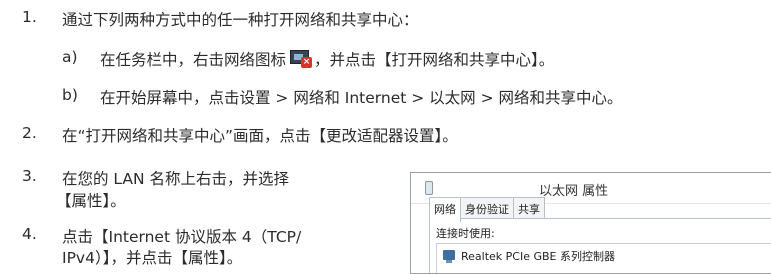 This screenshot has width=771, height=274. I want to click on substep-a-text-after: ，并点击【打开网络和共享中心】。, so click(434, 60).